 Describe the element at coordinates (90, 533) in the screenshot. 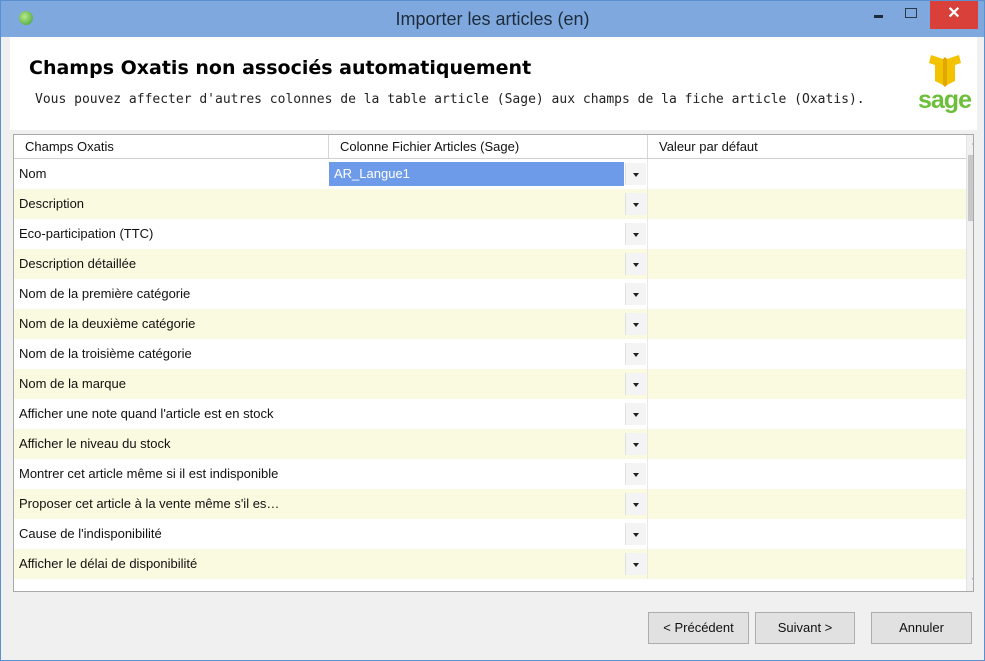

I see `field-name-cell: Cause de l'indisponibilité` at that location.